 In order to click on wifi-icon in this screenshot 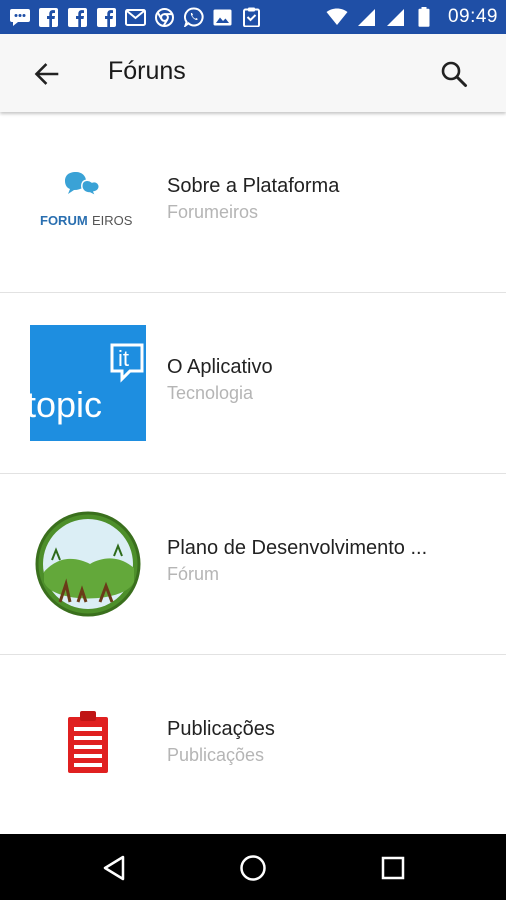, I will do `click(337, 17)`.